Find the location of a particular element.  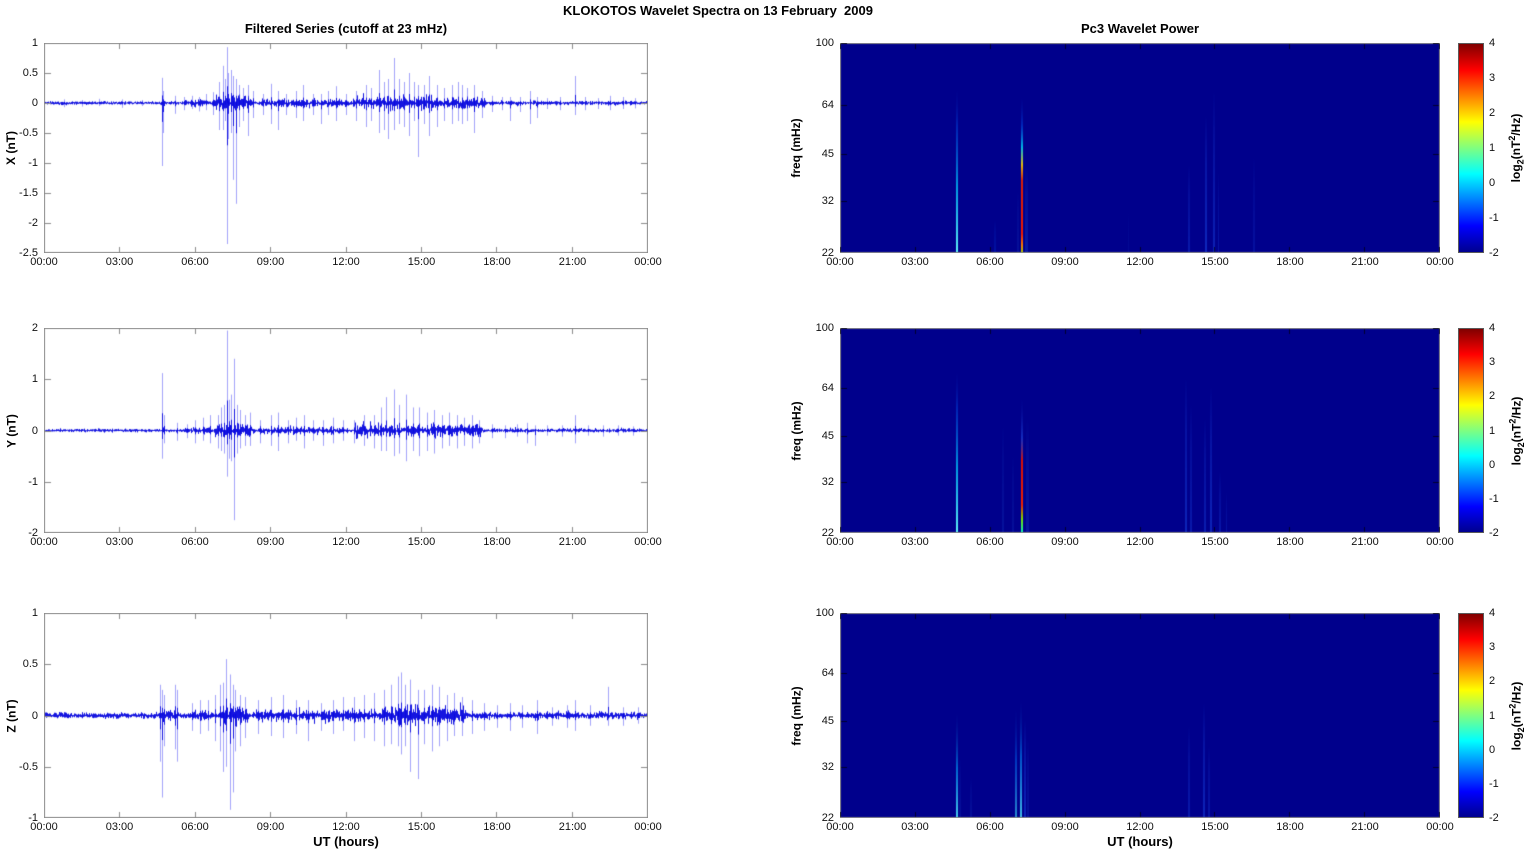

timeseries-column-title: Filtered Series (cutoff at 23 mHz) is located at coordinates (346, 28).